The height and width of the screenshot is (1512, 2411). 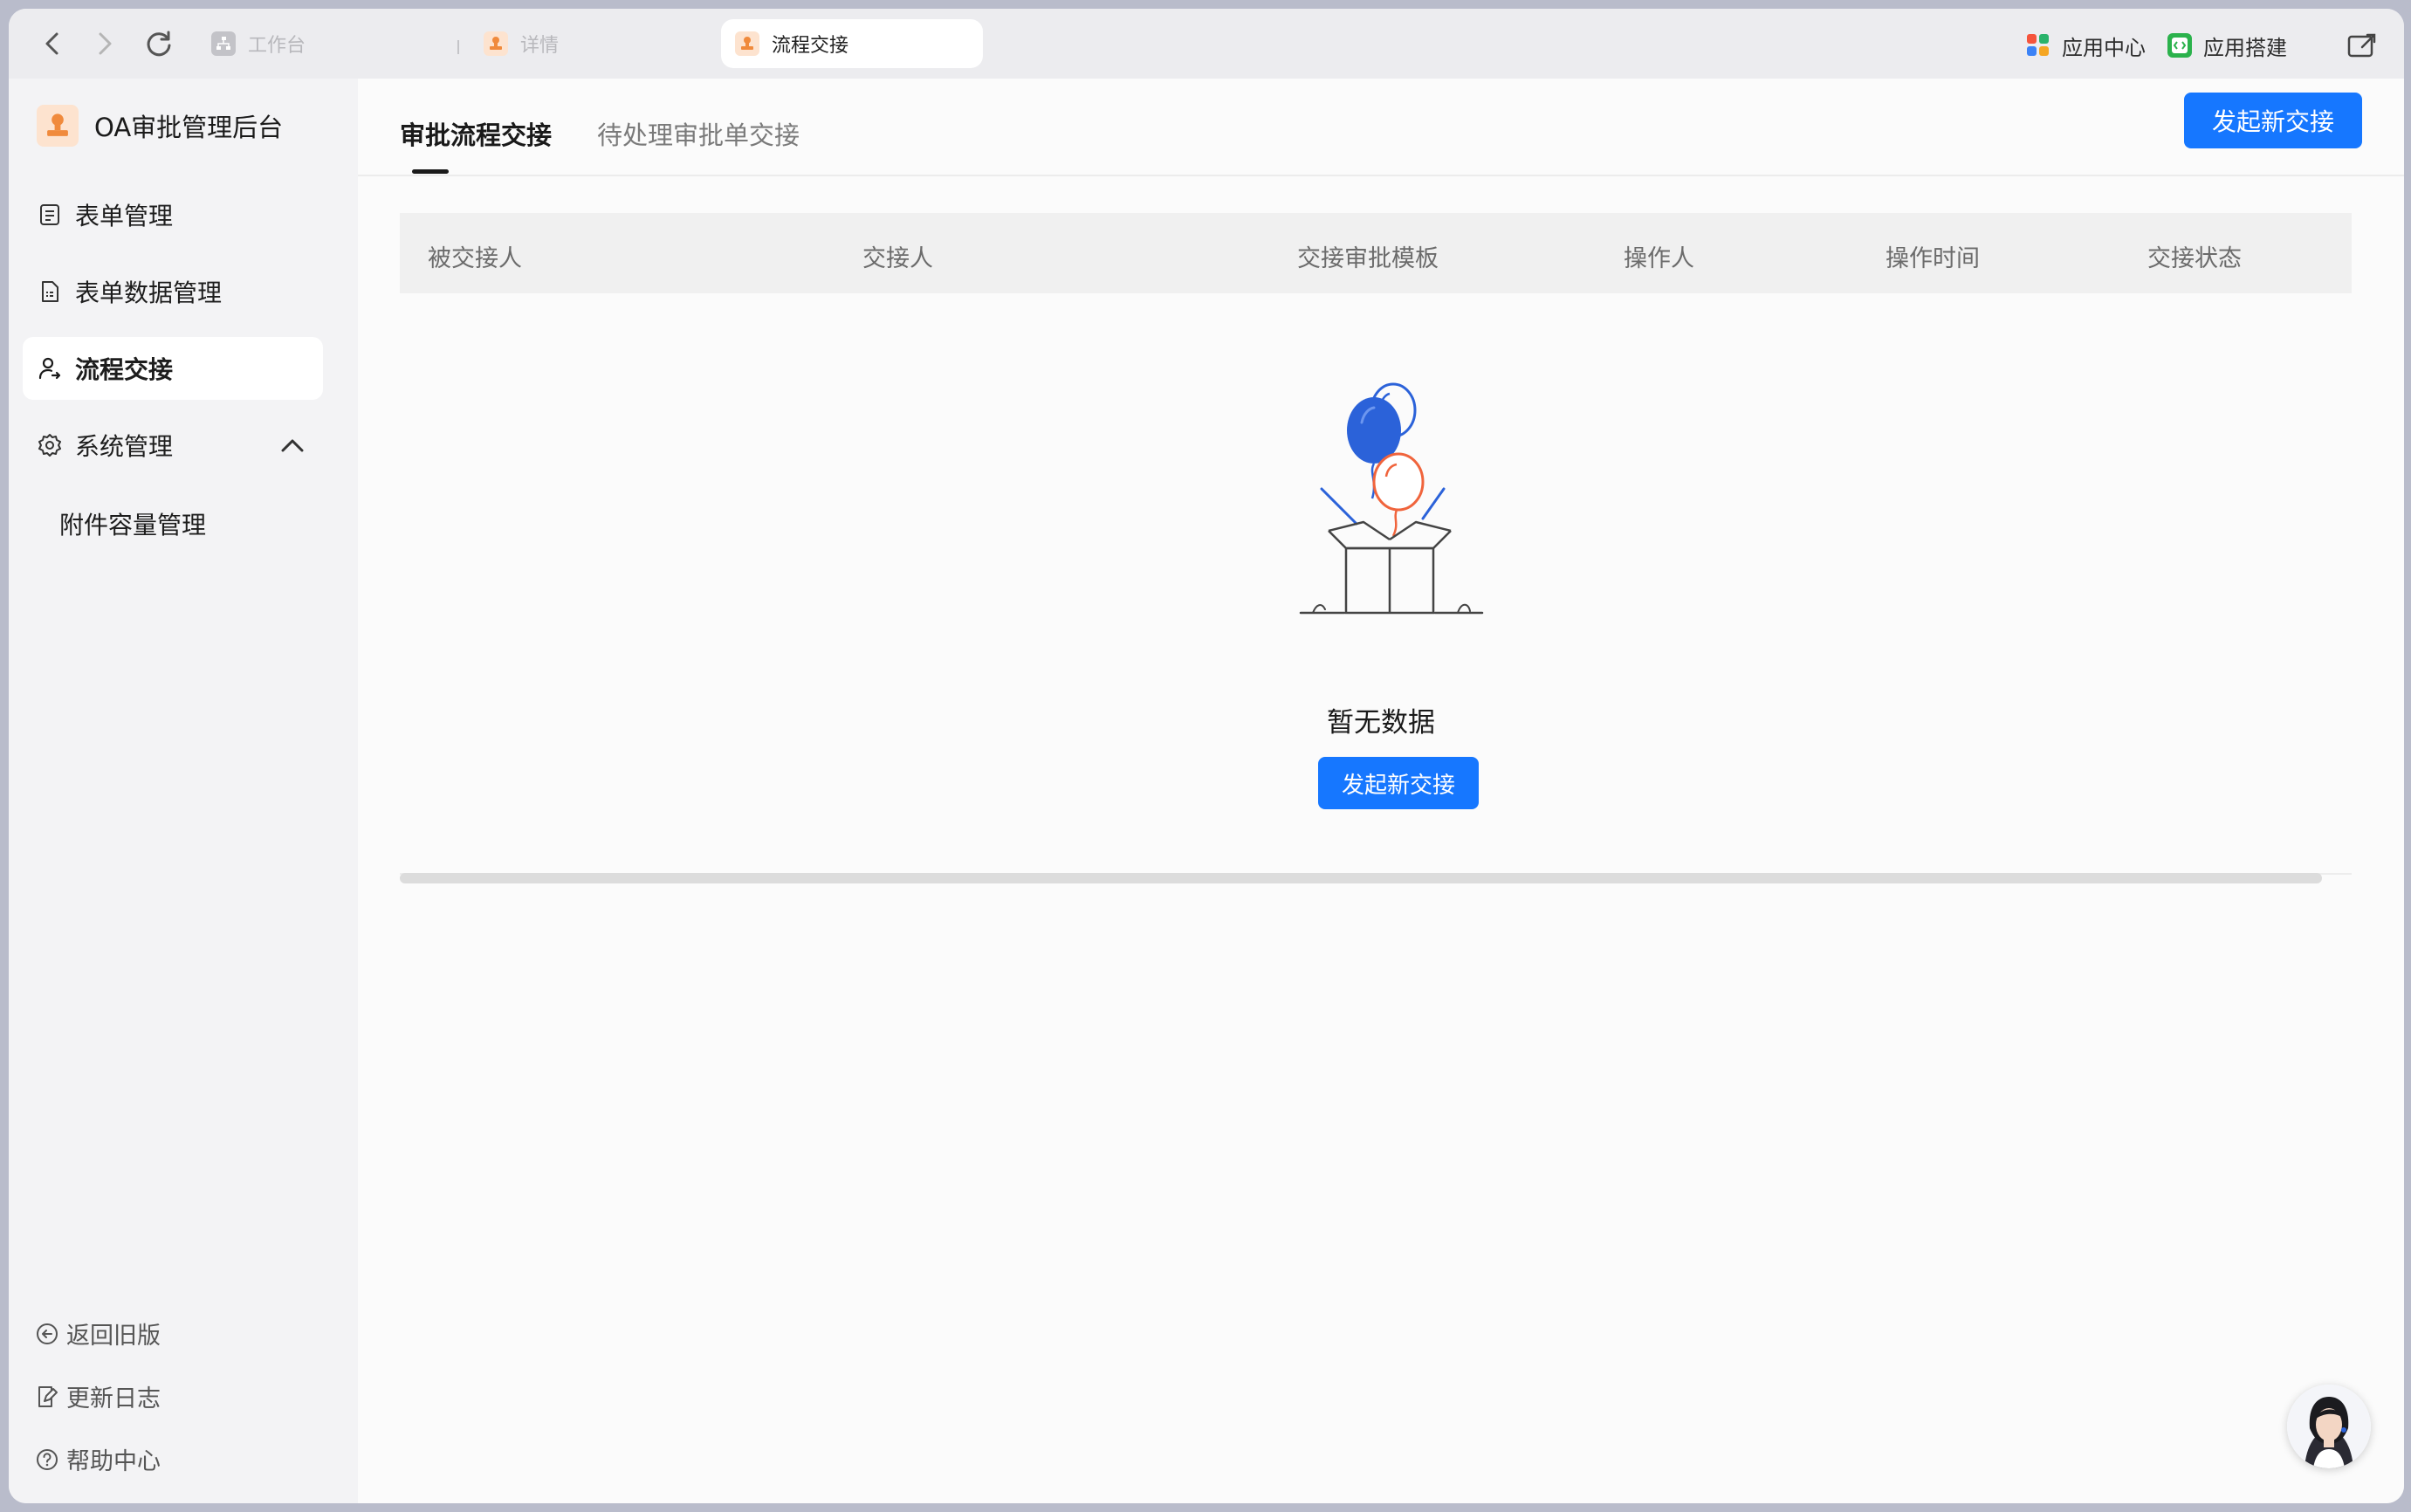 I want to click on sidebar-item-label: 系统管理, so click(x=124, y=447).